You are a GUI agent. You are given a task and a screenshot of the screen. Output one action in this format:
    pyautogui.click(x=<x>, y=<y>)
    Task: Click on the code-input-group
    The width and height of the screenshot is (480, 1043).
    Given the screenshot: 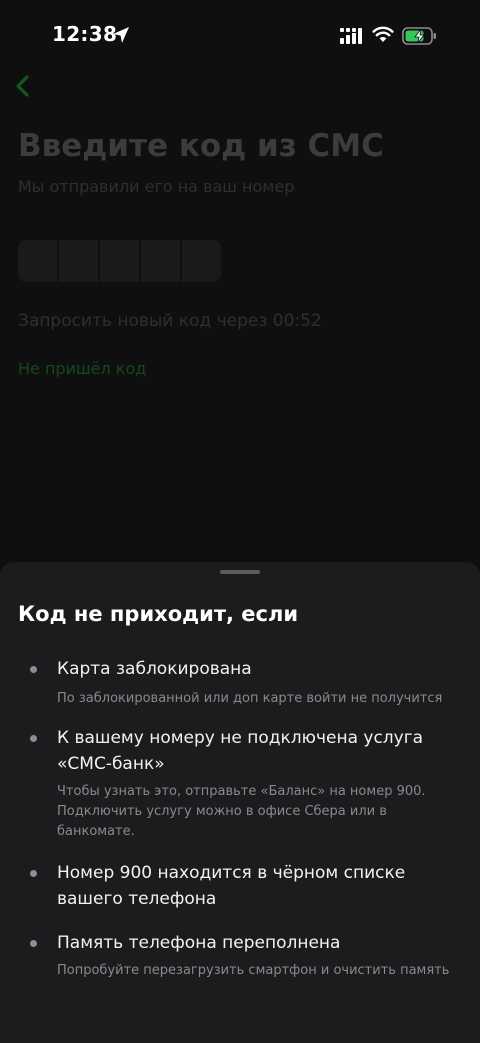 What is the action you would take?
    pyautogui.click(x=119, y=261)
    